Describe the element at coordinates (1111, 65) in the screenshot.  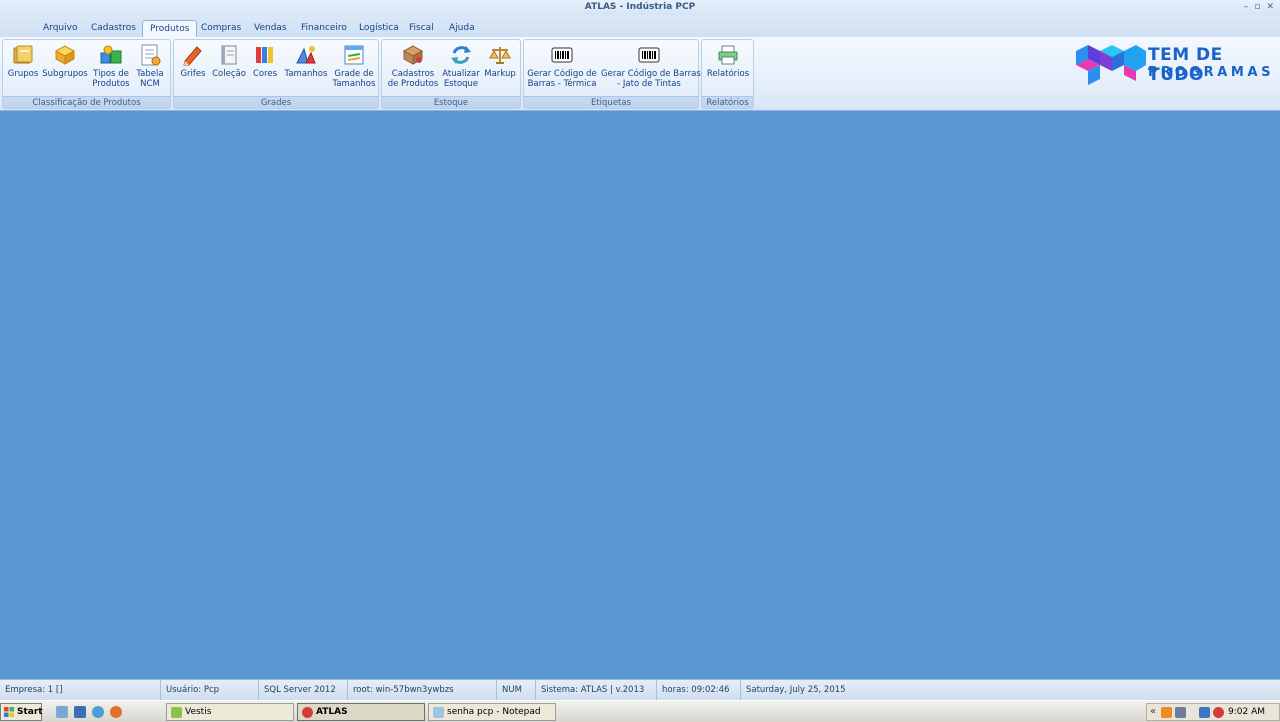
I see `cube-logo-icon` at that location.